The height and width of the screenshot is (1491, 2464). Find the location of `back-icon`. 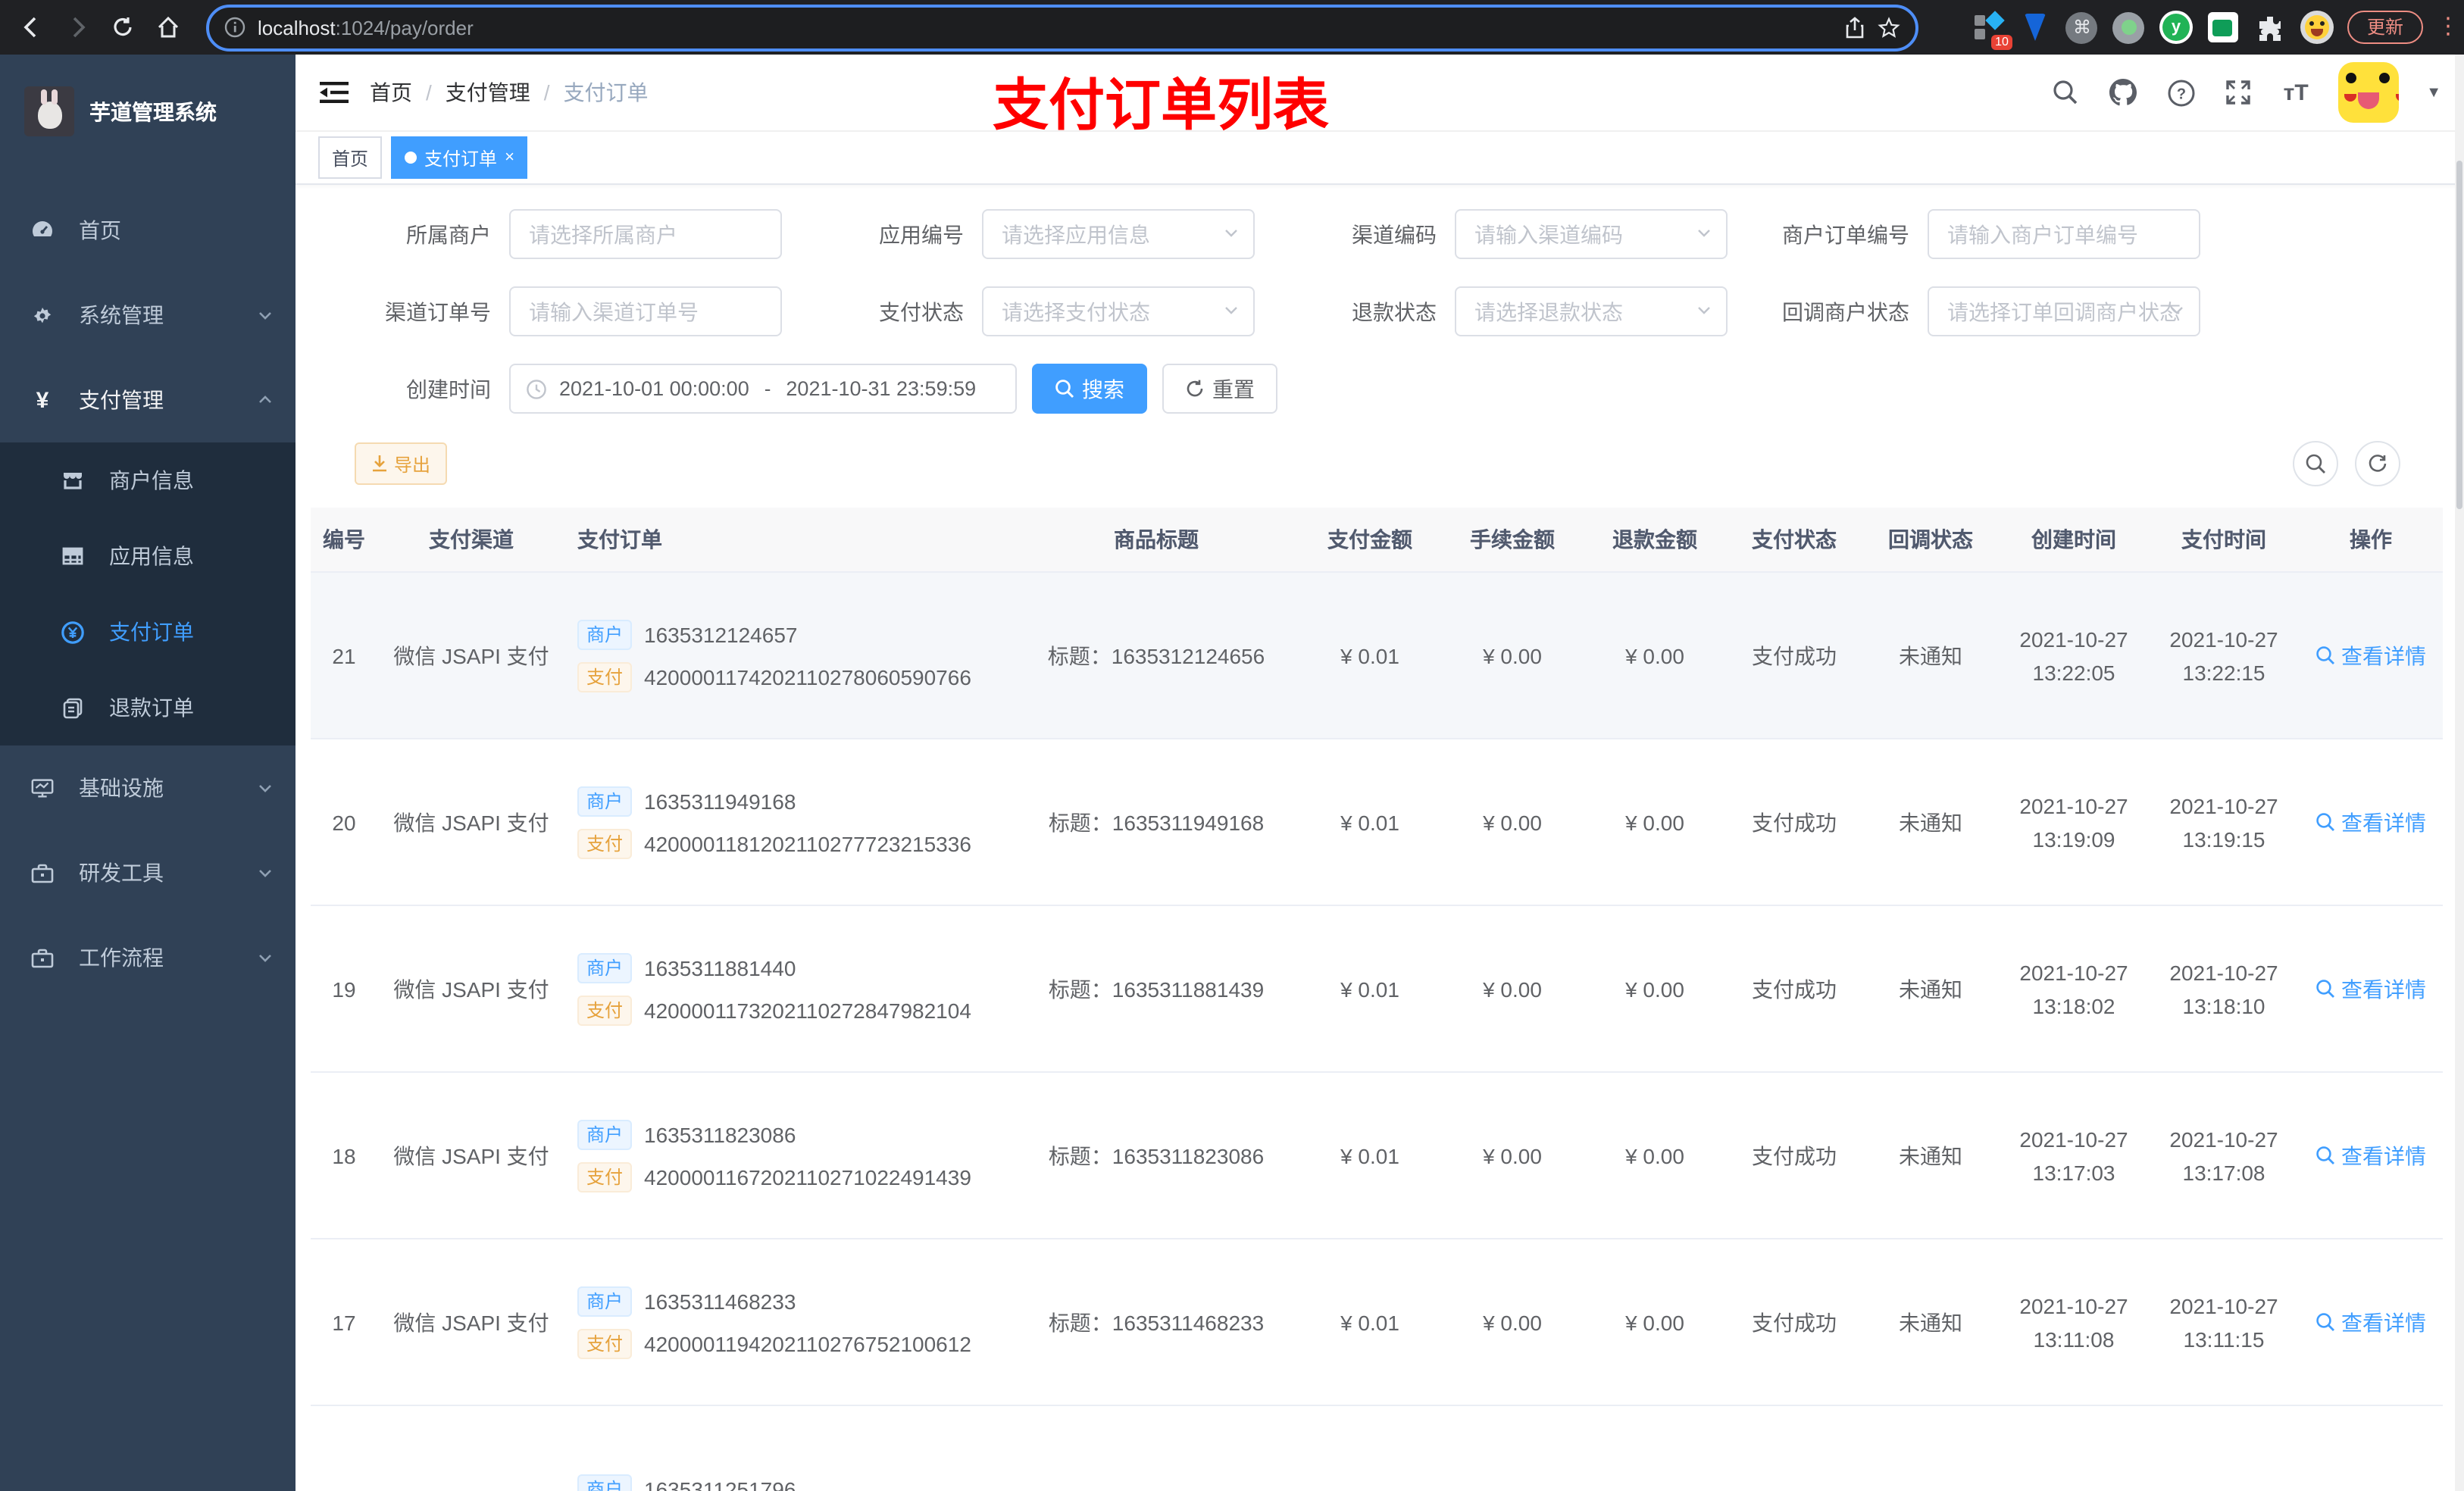

back-icon is located at coordinates (32, 27).